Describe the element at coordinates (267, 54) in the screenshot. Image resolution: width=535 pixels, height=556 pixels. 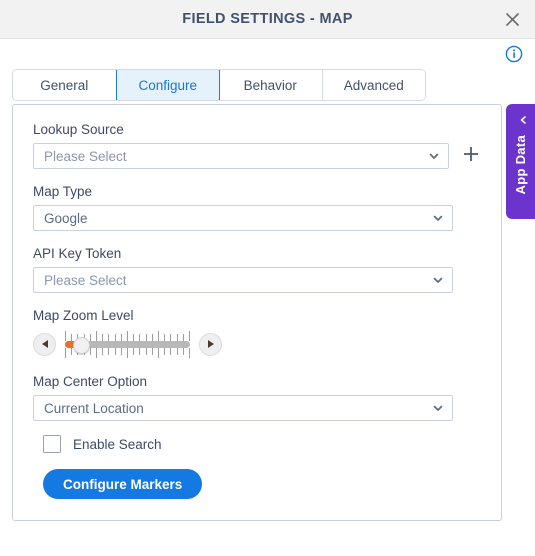
I see `info-row` at that location.